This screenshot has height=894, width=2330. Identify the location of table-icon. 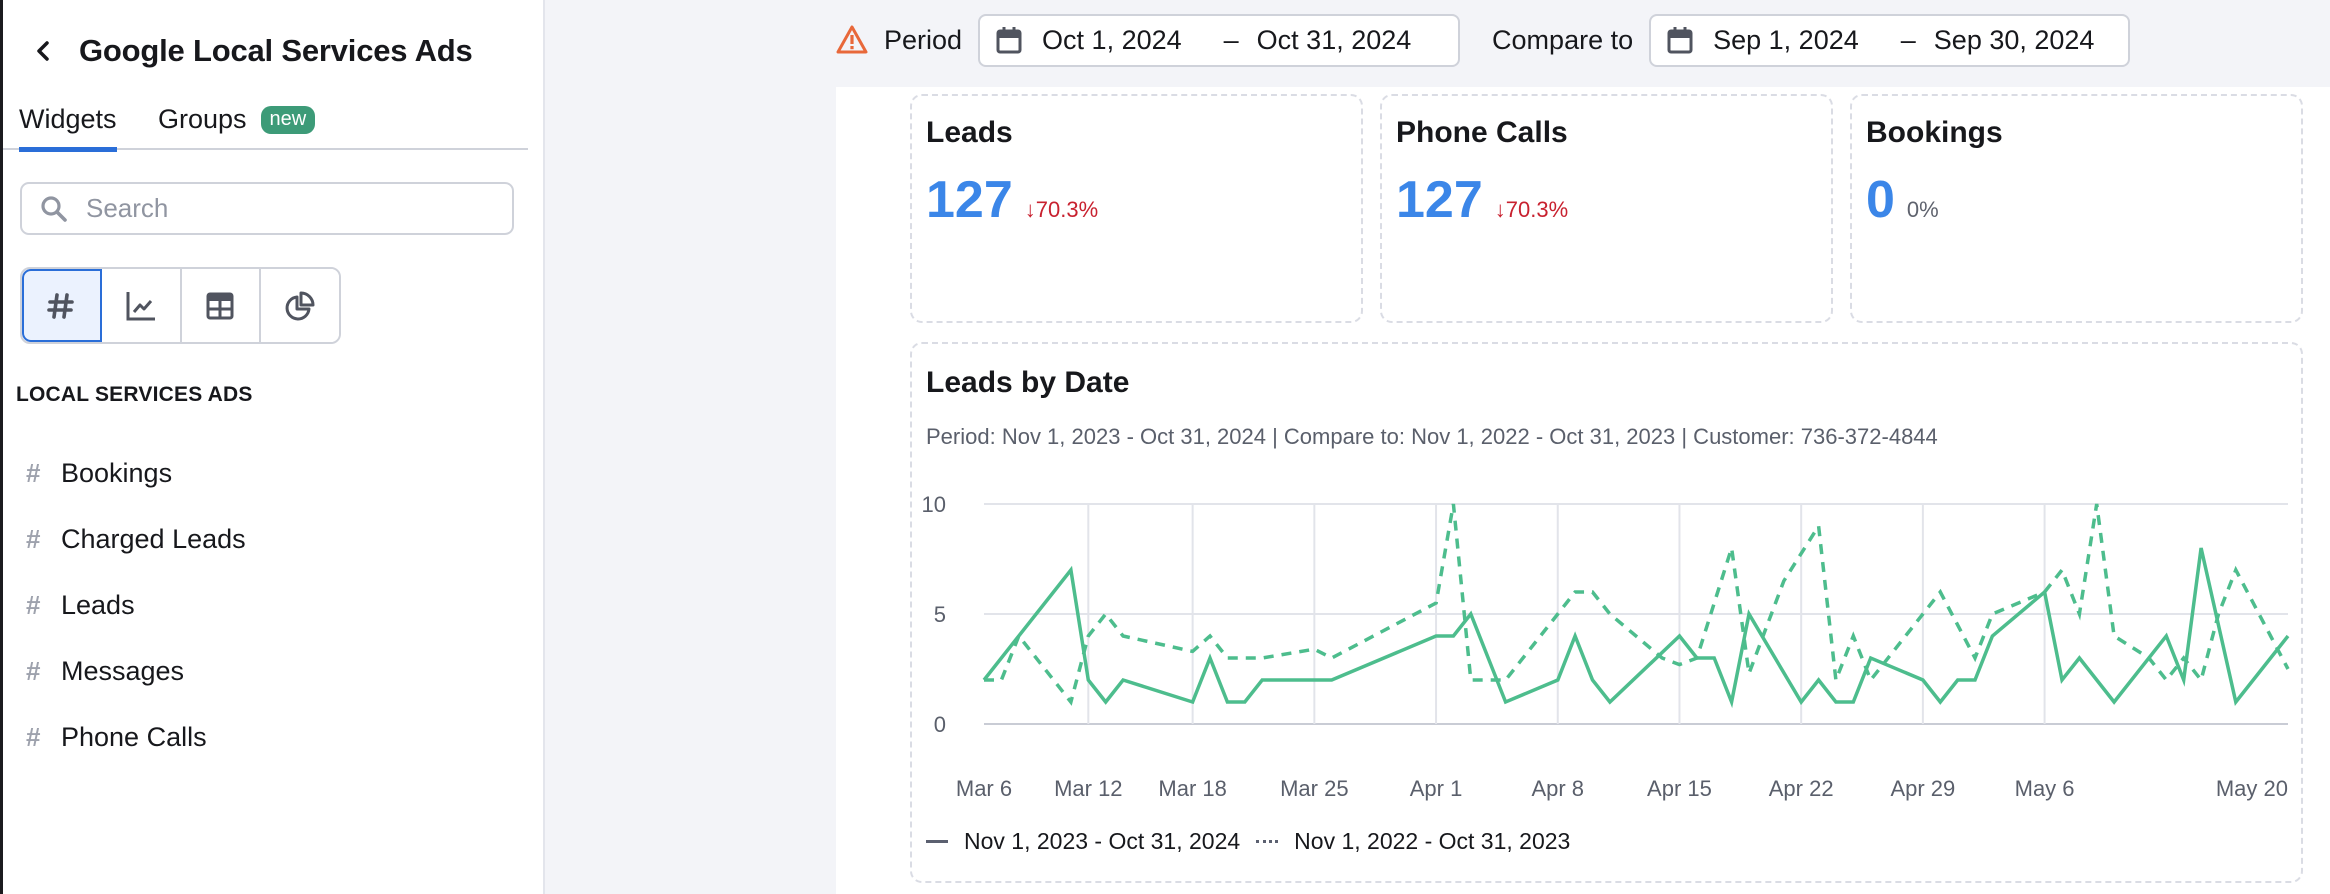
(220, 305).